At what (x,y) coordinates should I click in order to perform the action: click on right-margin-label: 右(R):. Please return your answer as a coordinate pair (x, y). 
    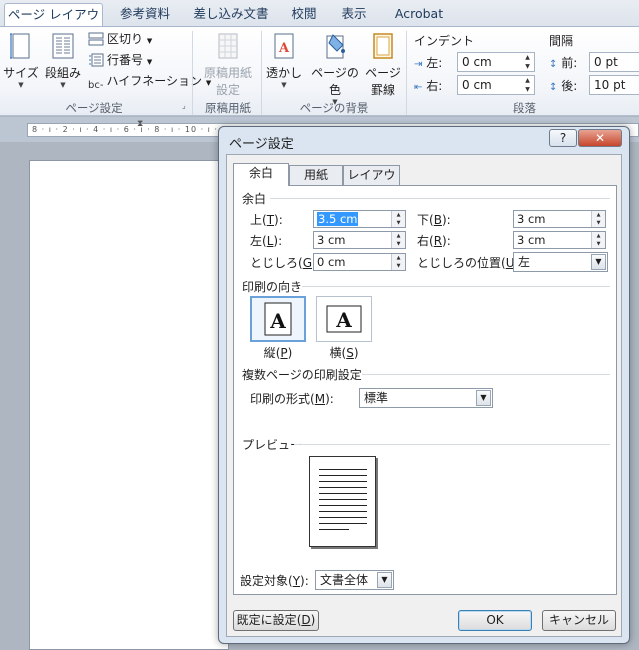
    Looking at the image, I should click on (434, 241).